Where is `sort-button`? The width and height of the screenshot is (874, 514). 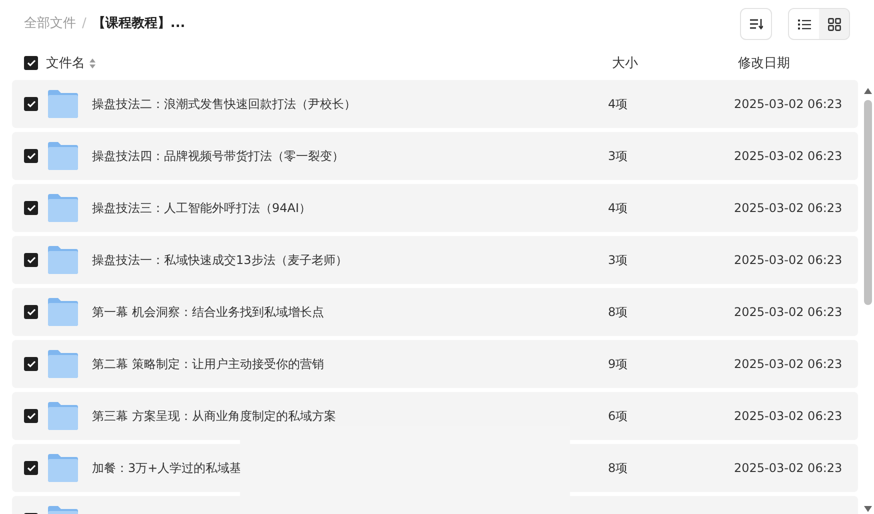
sort-button is located at coordinates (756, 24).